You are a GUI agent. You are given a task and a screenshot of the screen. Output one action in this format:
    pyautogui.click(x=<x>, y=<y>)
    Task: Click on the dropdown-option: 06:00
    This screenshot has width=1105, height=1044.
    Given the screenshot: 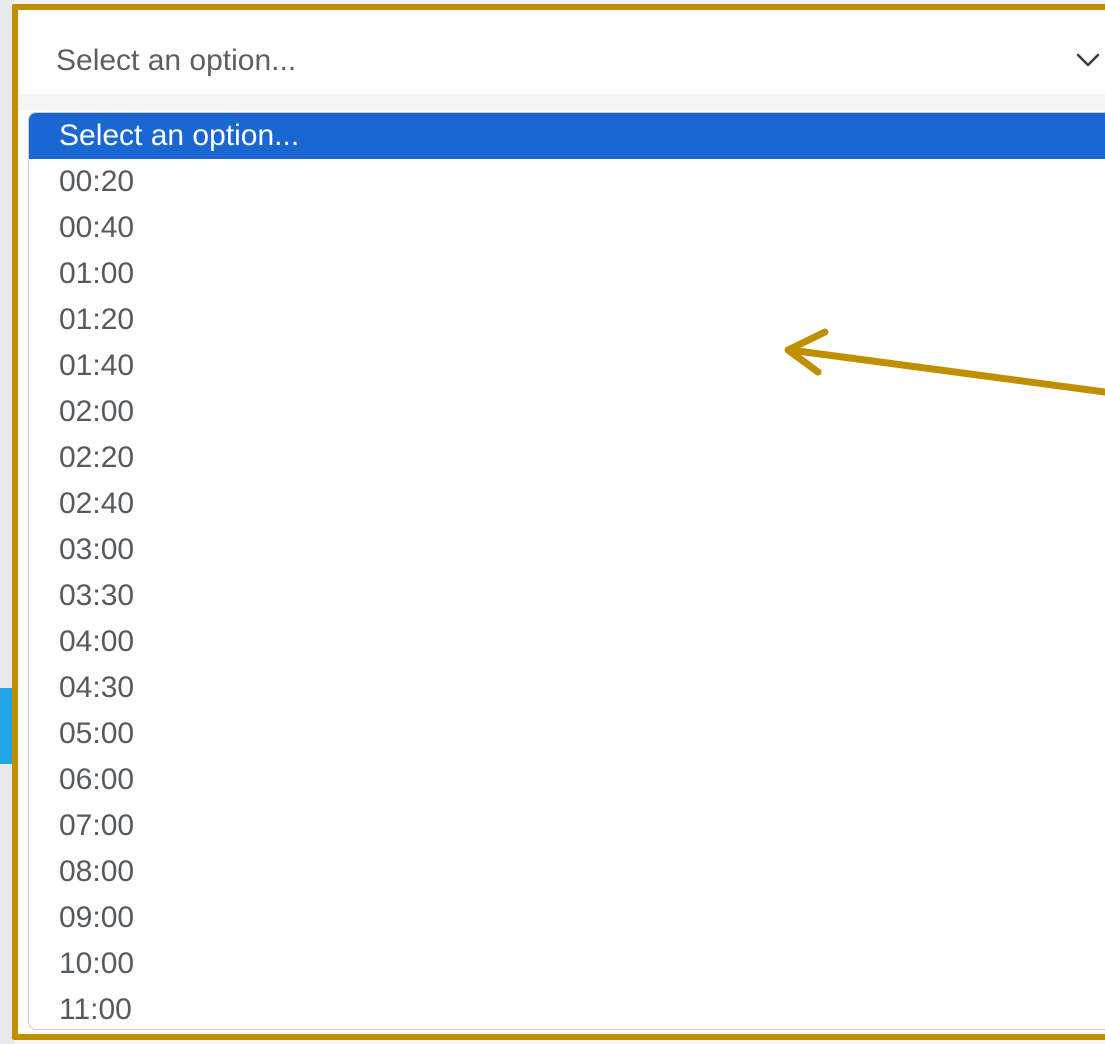 What is the action you would take?
    pyautogui.click(x=567, y=780)
    